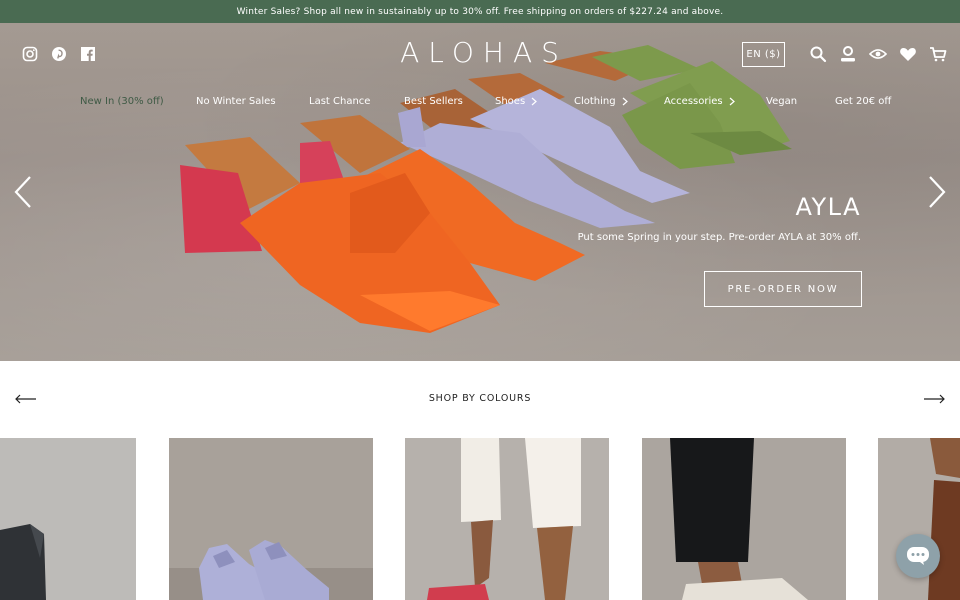 Image resolution: width=960 pixels, height=600 pixels. What do you see at coordinates (595, 101) in the screenshot?
I see `nav-item-label: Clothing` at bounding box center [595, 101].